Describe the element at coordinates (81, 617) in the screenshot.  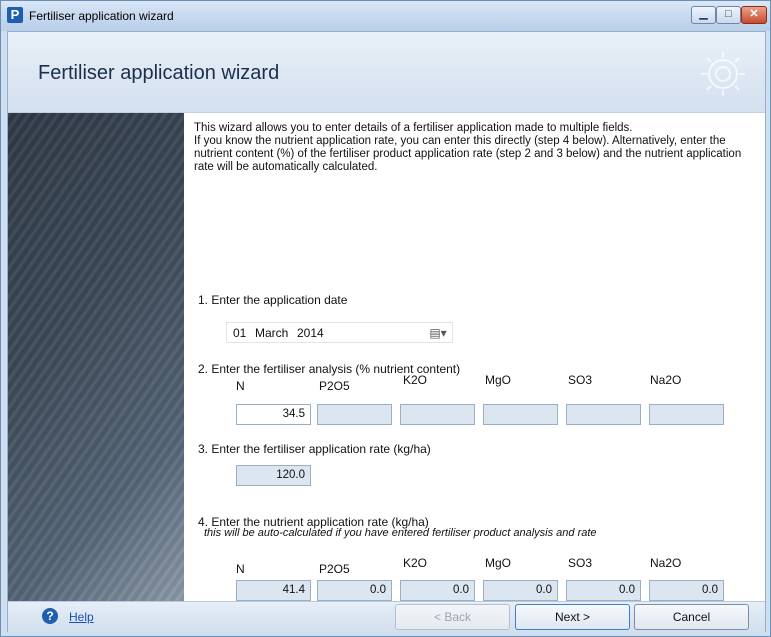
I see `help-link: Help` at that location.